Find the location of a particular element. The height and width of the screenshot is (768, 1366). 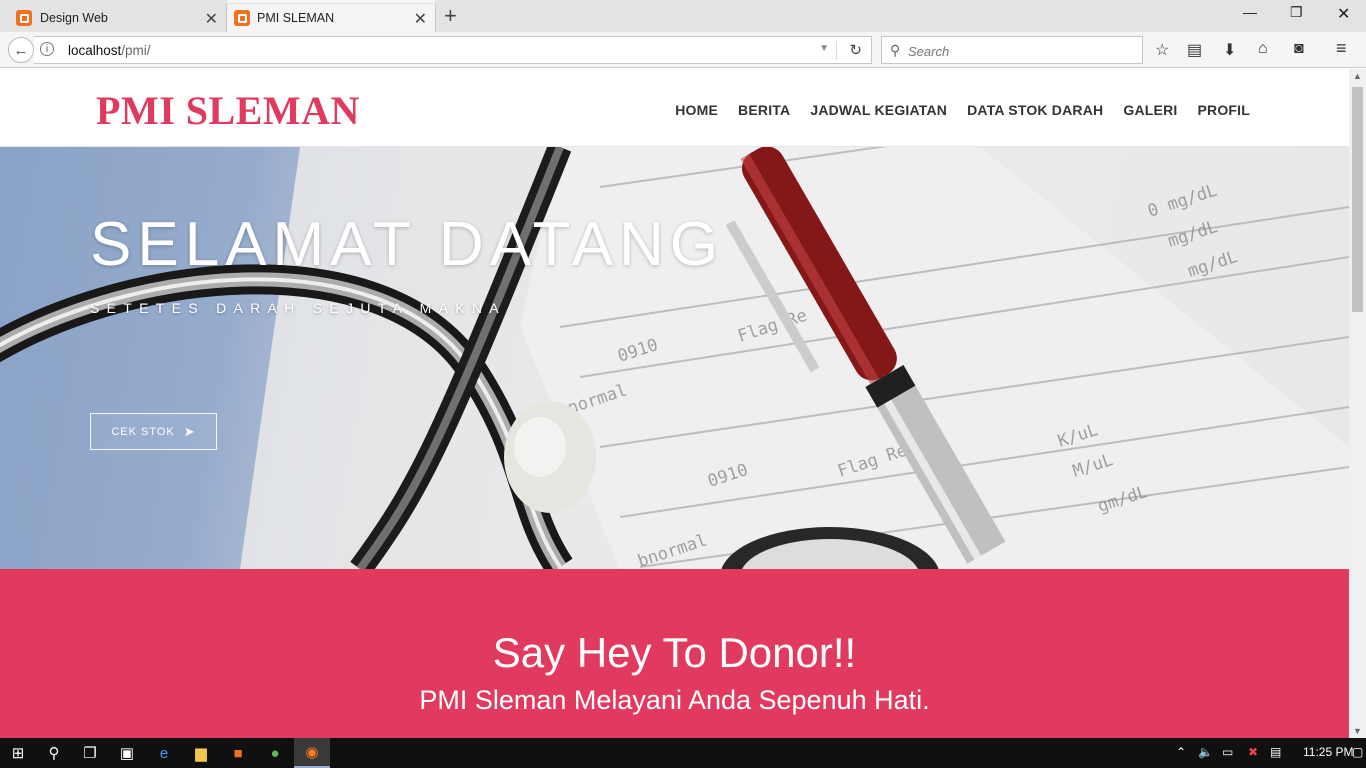

donor-text: PMI Sleman Melayani Anda Sepenuh Hati. is located at coordinates (674, 700).